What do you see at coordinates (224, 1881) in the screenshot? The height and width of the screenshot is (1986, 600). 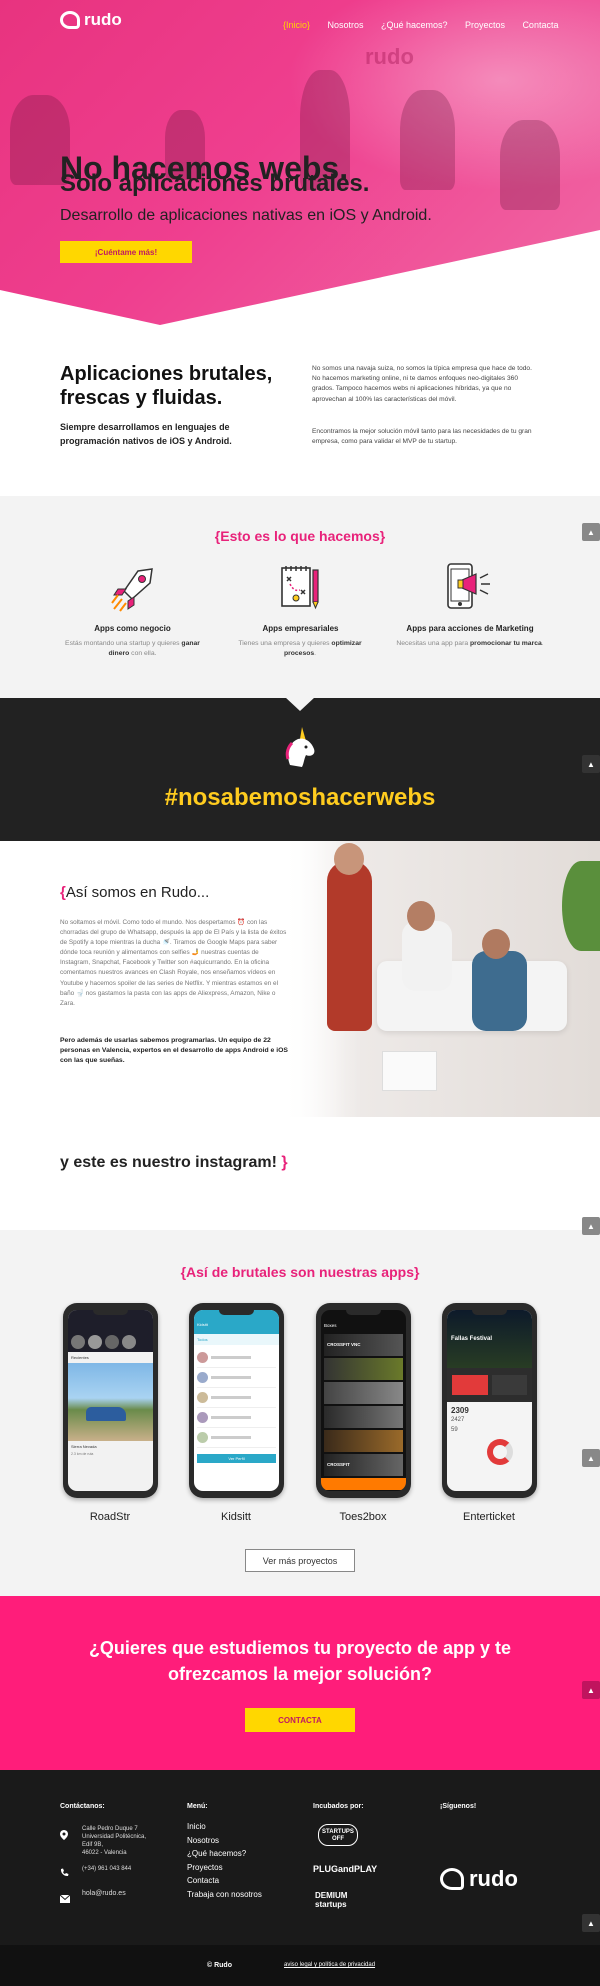 I see `footer-menu-item: Contacta` at bounding box center [224, 1881].